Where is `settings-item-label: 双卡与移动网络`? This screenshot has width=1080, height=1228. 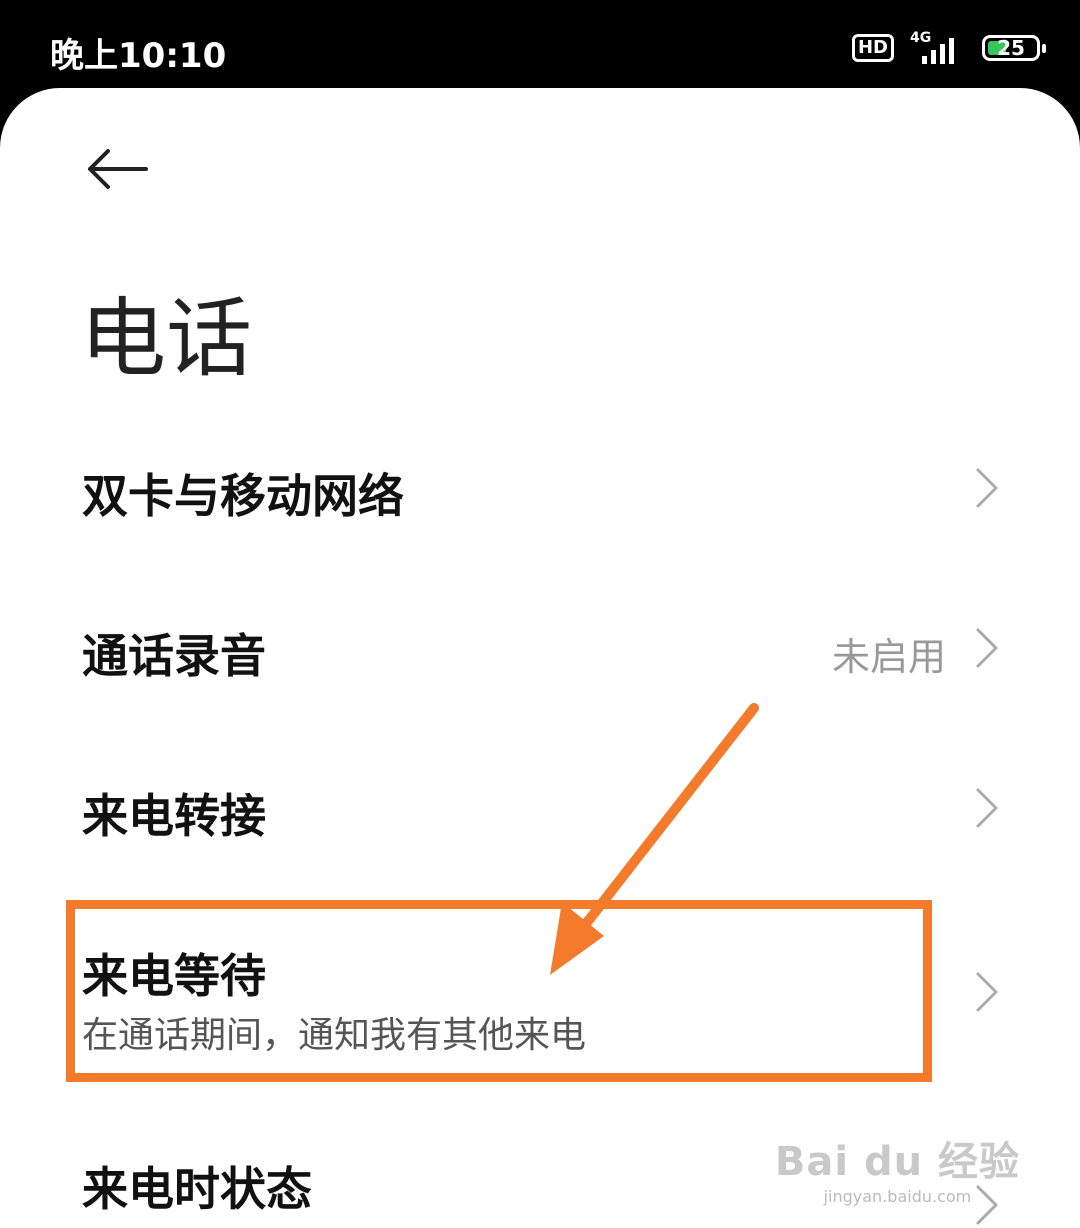
settings-item-label: 双卡与移动网络 is located at coordinates (243, 496).